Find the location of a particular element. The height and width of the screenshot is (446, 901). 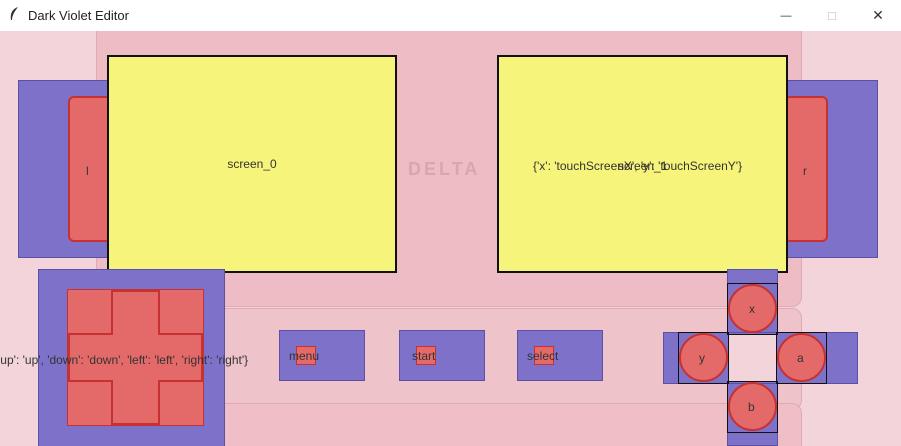

close-icon: ✕ is located at coordinates (878, 15).